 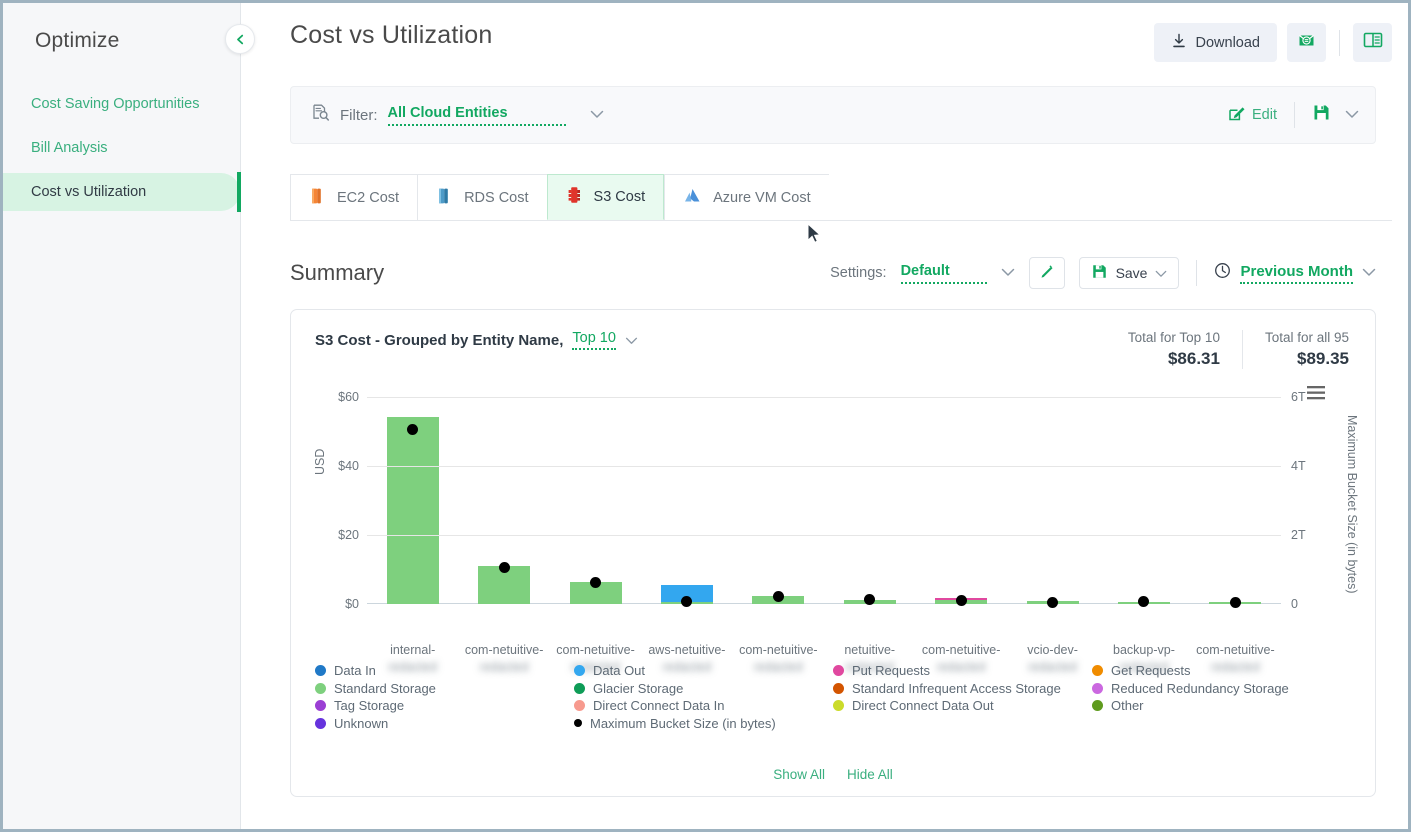 What do you see at coordinates (762, 197) in the screenshot?
I see `tab-label: Azure VM Cost` at bounding box center [762, 197].